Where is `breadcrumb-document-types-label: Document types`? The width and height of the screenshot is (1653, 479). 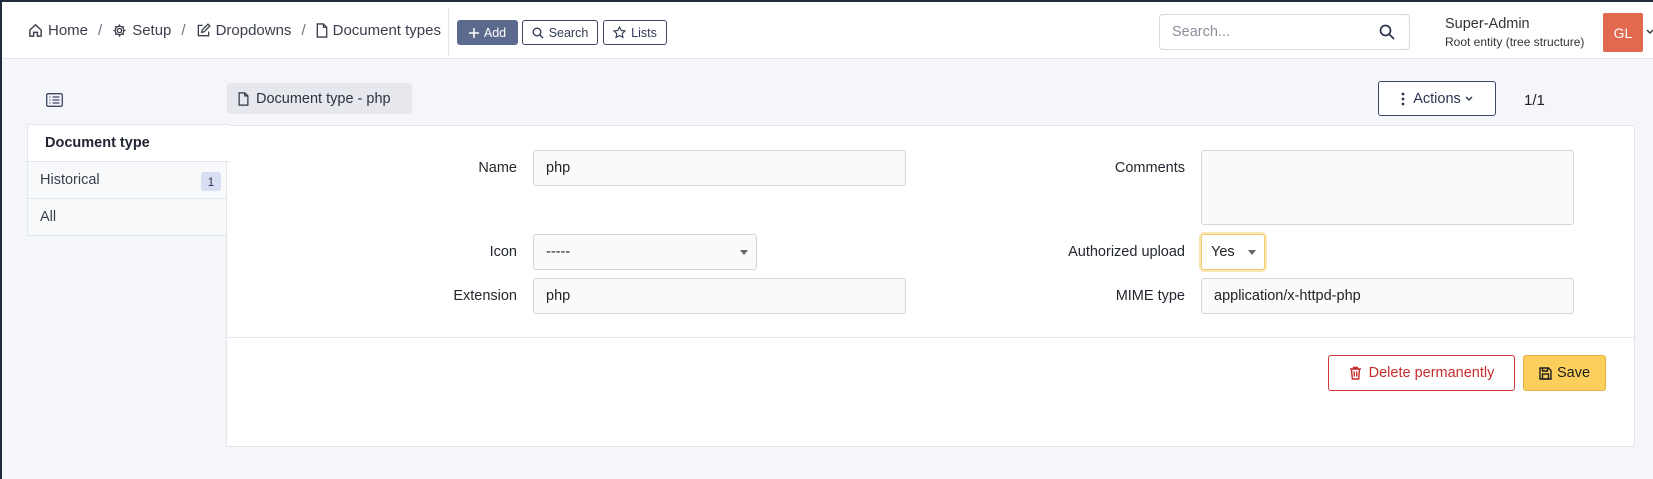 breadcrumb-document-types-label: Document types is located at coordinates (386, 30).